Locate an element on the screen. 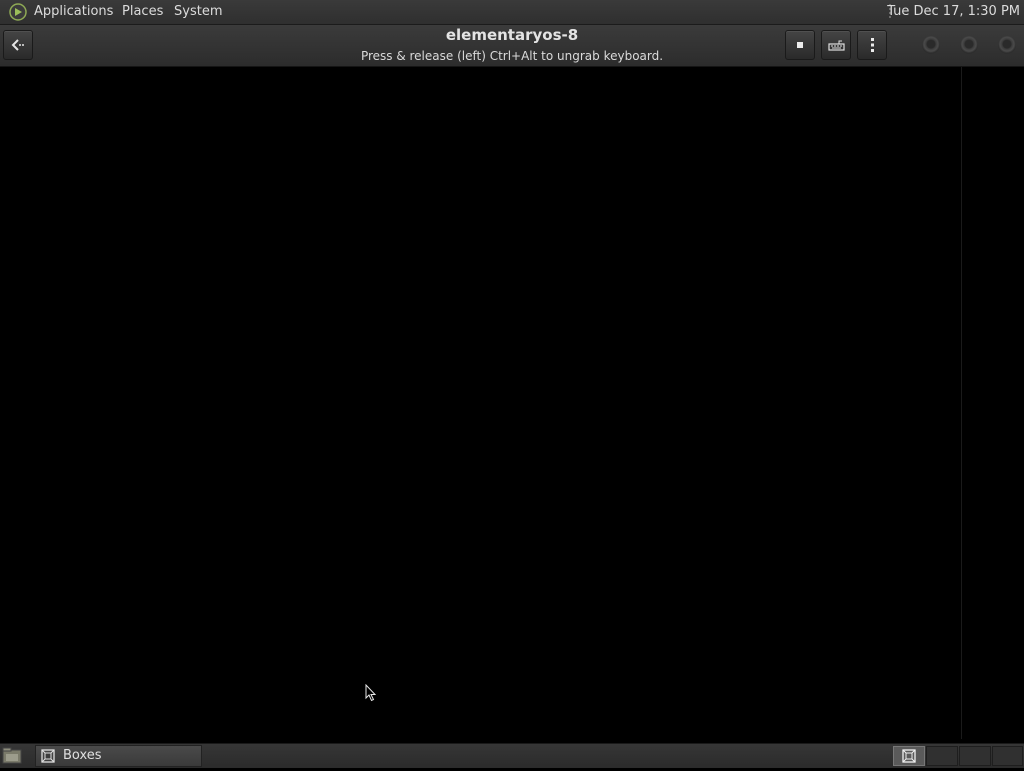 The image size is (1024, 771). clock: Tue Dec 17, 1:30 PM is located at coordinates (953, 12).